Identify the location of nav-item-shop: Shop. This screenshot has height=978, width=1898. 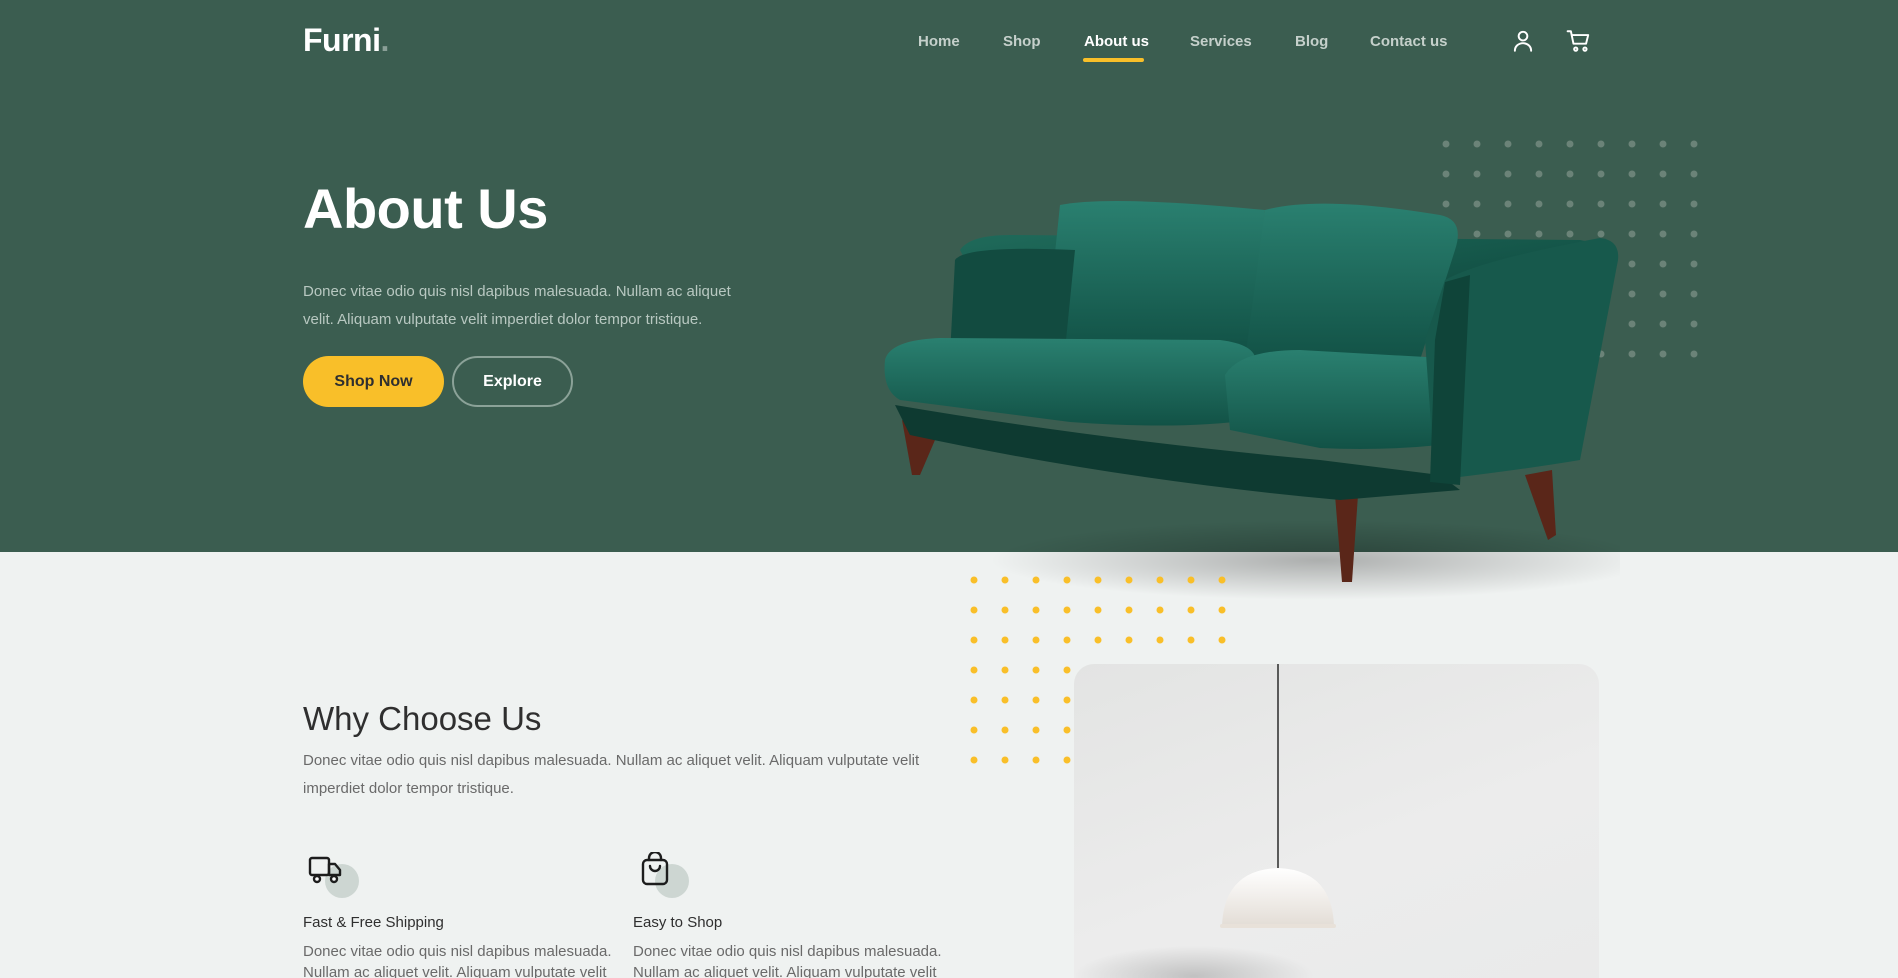
(1022, 41).